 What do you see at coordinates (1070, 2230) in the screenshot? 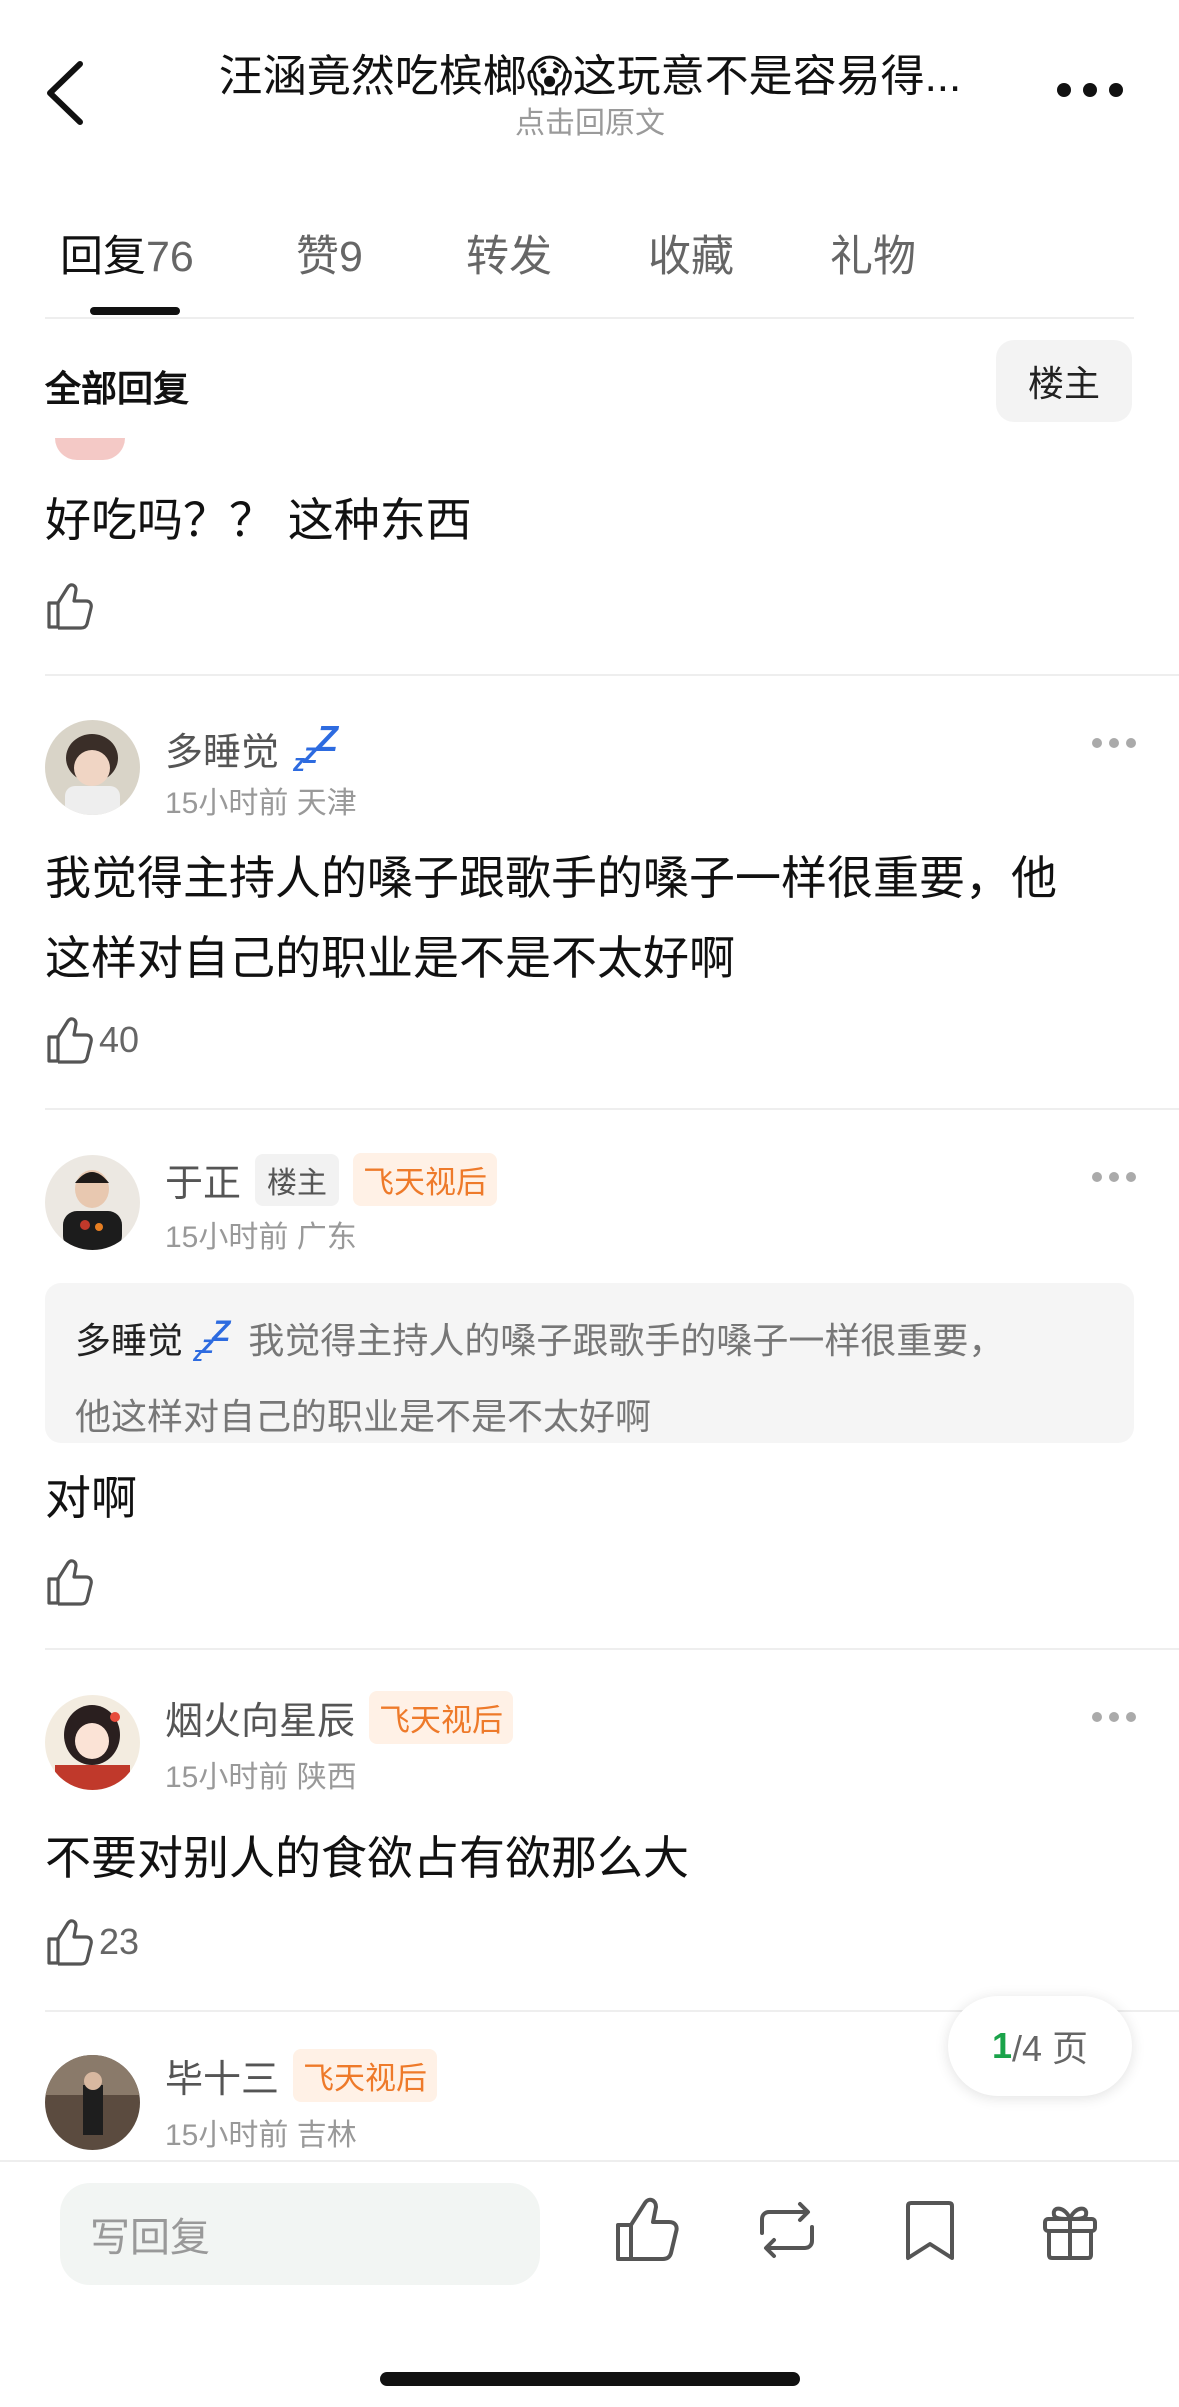
I see `gift-icon` at bounding box center [1070, 2230].